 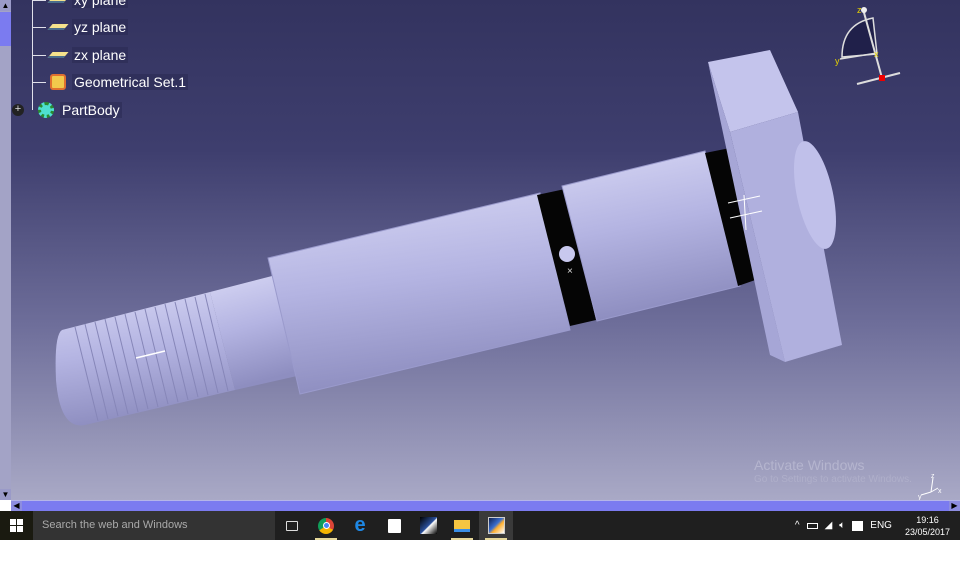 I want to click on file-explorer-button, so click(x=462, y=525).